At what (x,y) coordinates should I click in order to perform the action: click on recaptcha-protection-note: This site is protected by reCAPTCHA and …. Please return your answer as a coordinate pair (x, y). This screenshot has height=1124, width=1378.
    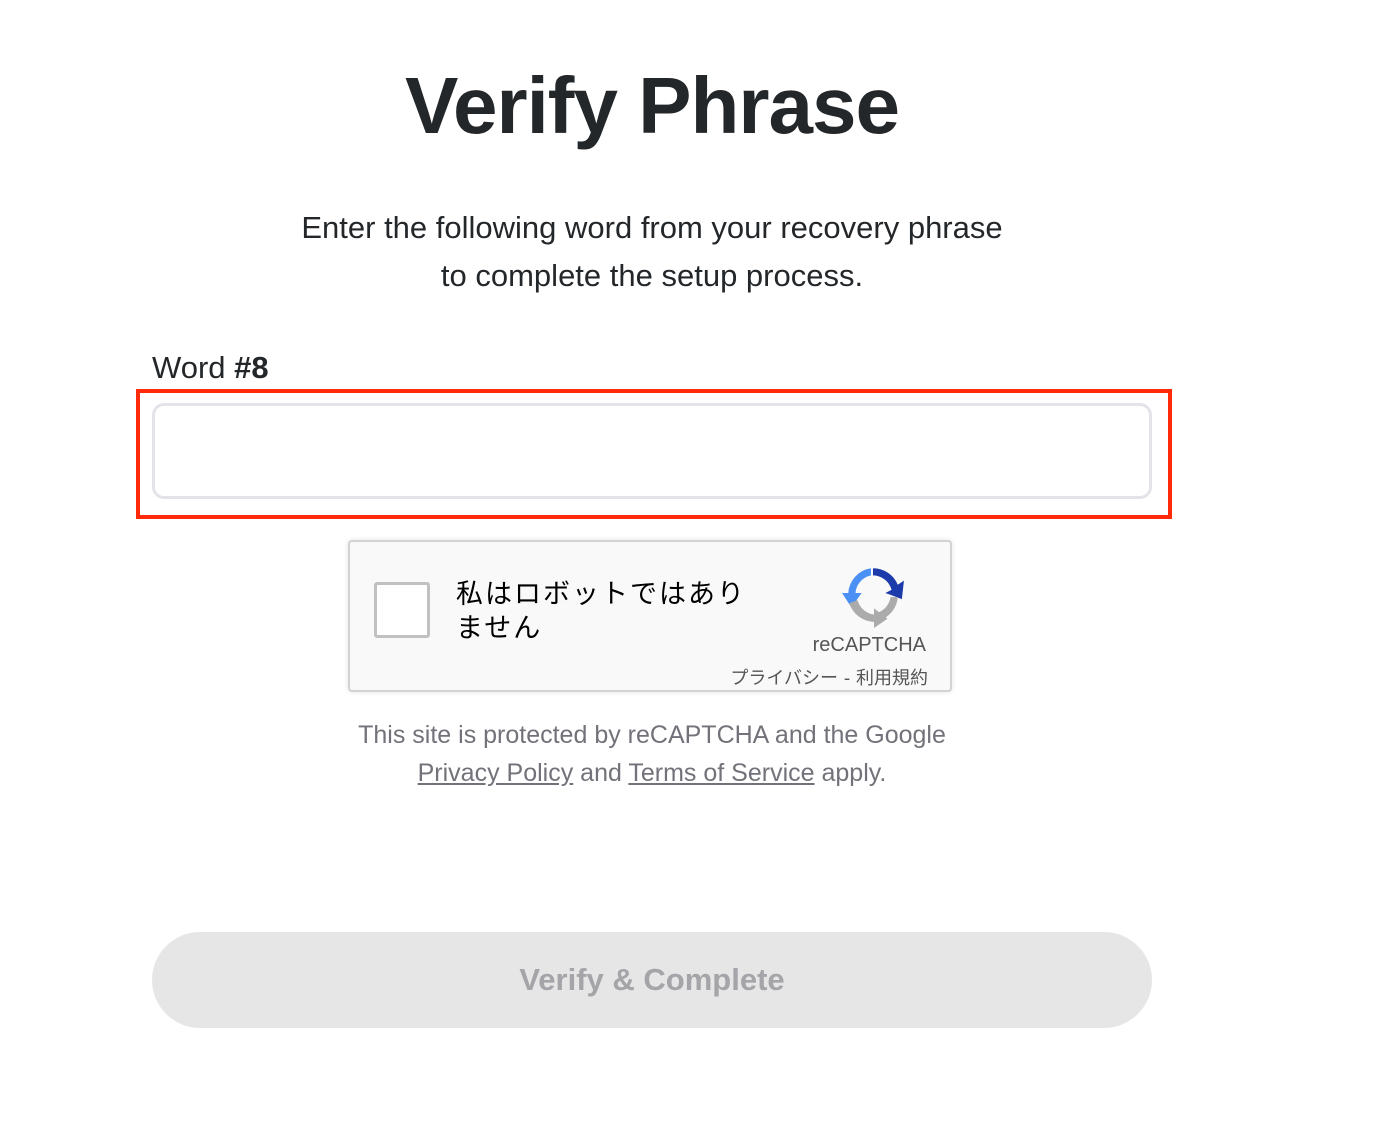
    Looking at the image, I should click on (652, 754).